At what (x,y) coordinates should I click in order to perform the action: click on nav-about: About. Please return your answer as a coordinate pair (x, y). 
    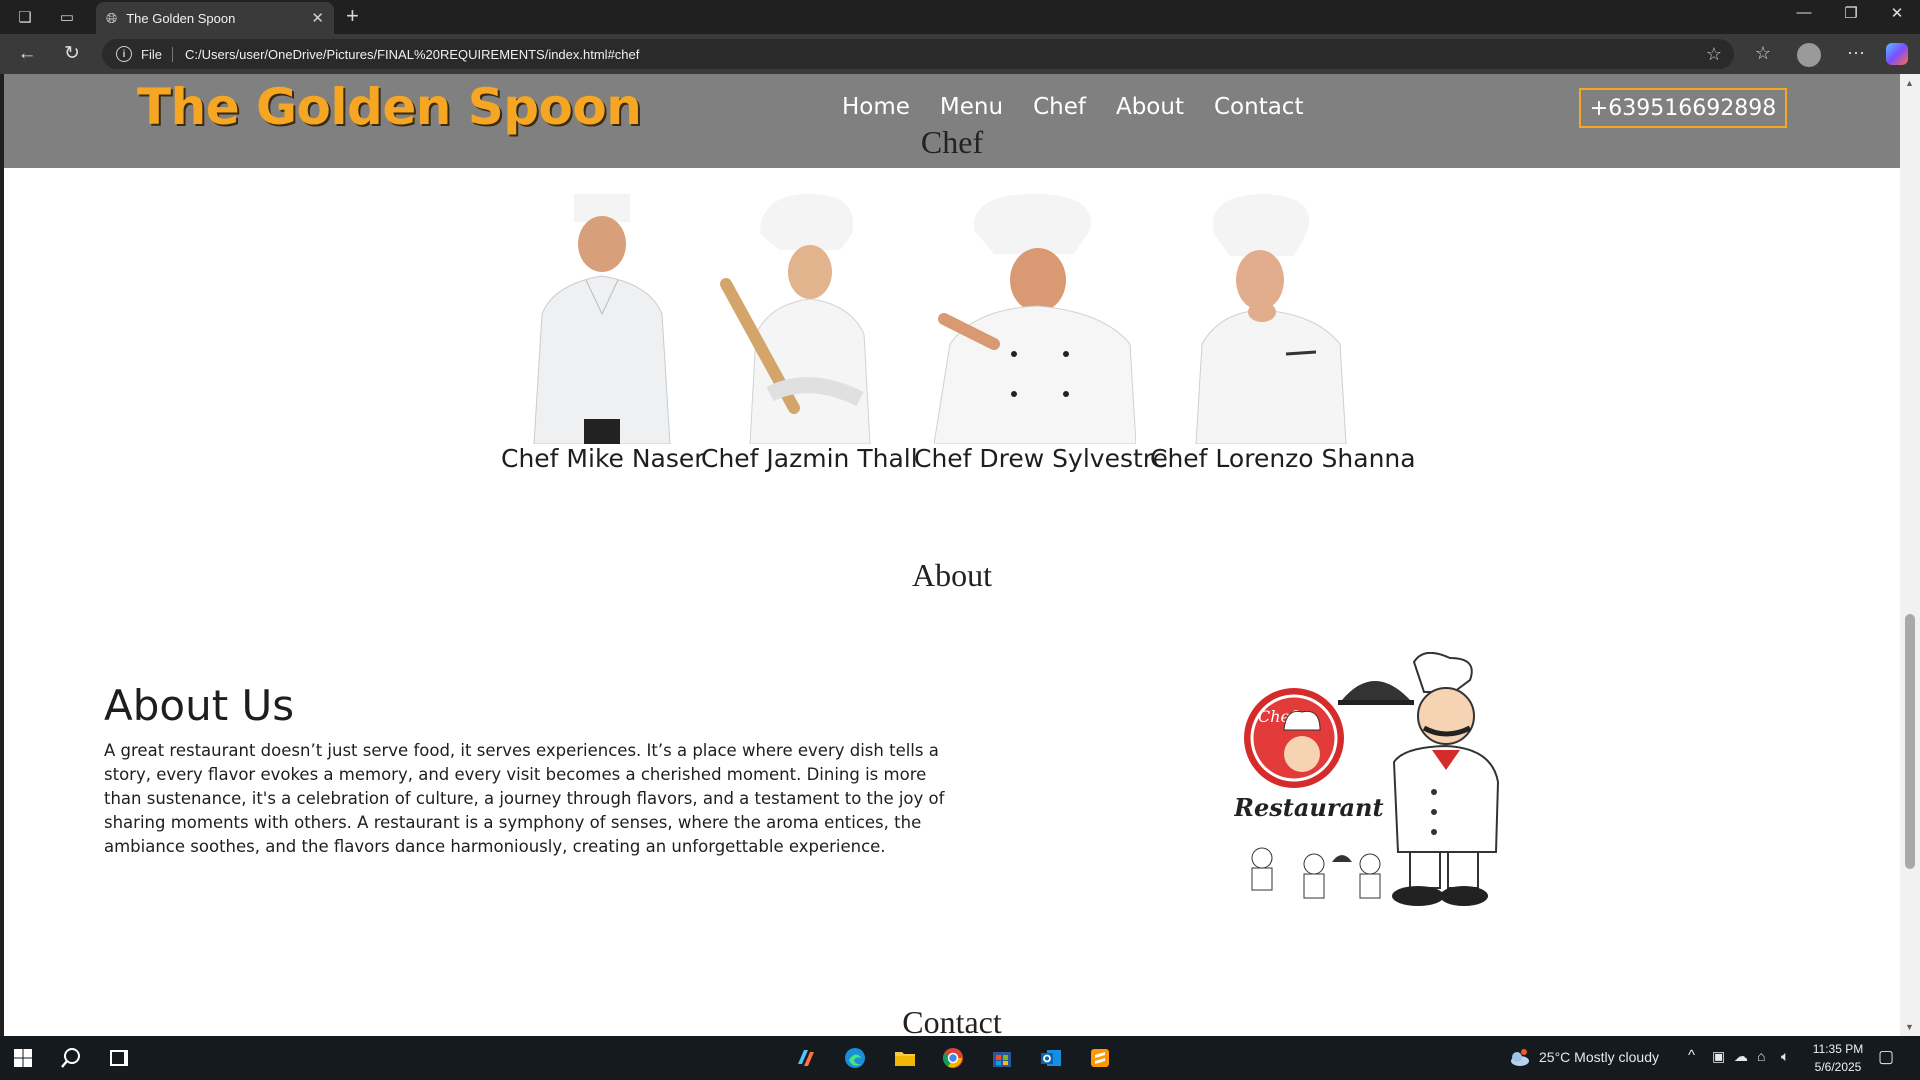
    Looking at the image, I should click on (1150, 107).